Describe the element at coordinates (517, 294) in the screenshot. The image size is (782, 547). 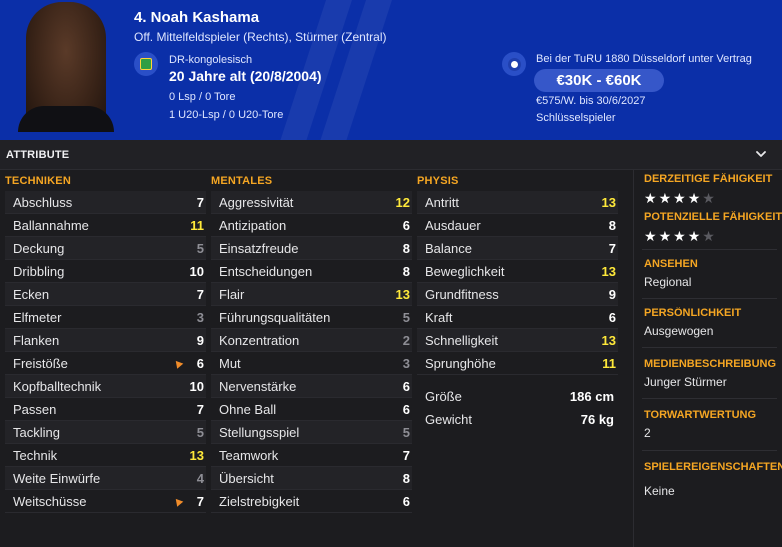
I see `attribute-row: Grundfitness 9` at that location.